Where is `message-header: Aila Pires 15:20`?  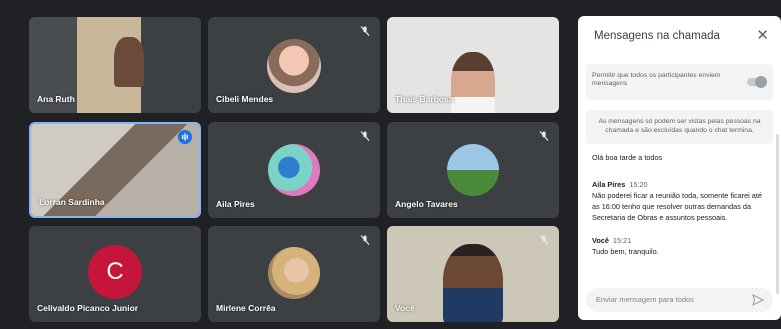
message-header: Aila Pires 15:20 is located at coordinates (681, 184).